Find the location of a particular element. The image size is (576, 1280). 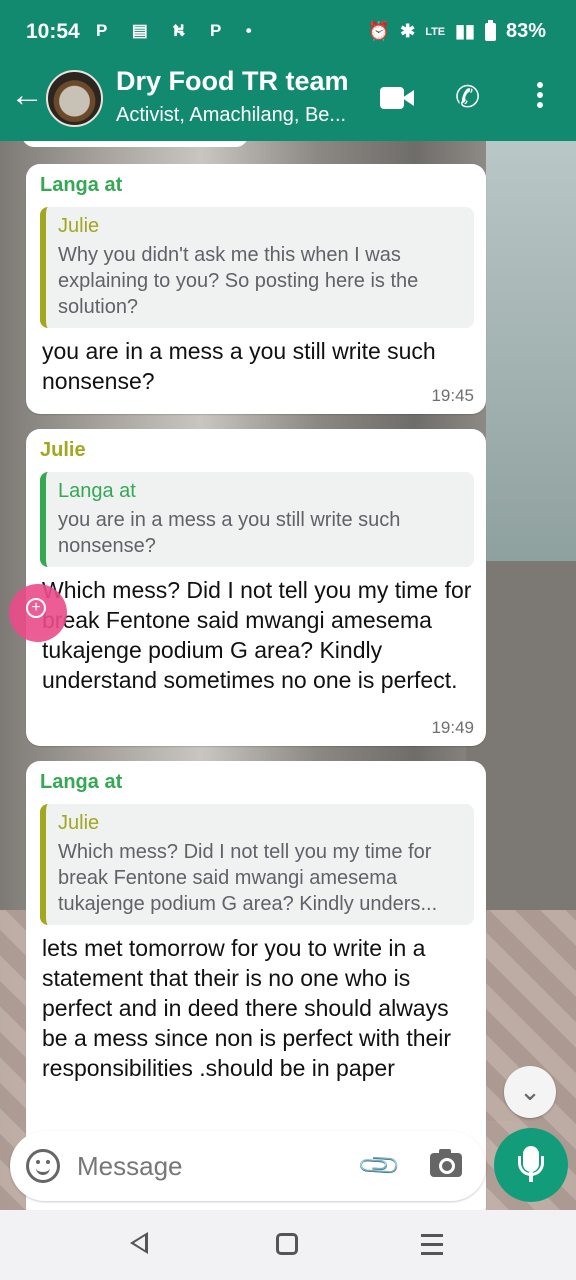

paperclip-icon: 📎 is located at coordinates (379, 1166).